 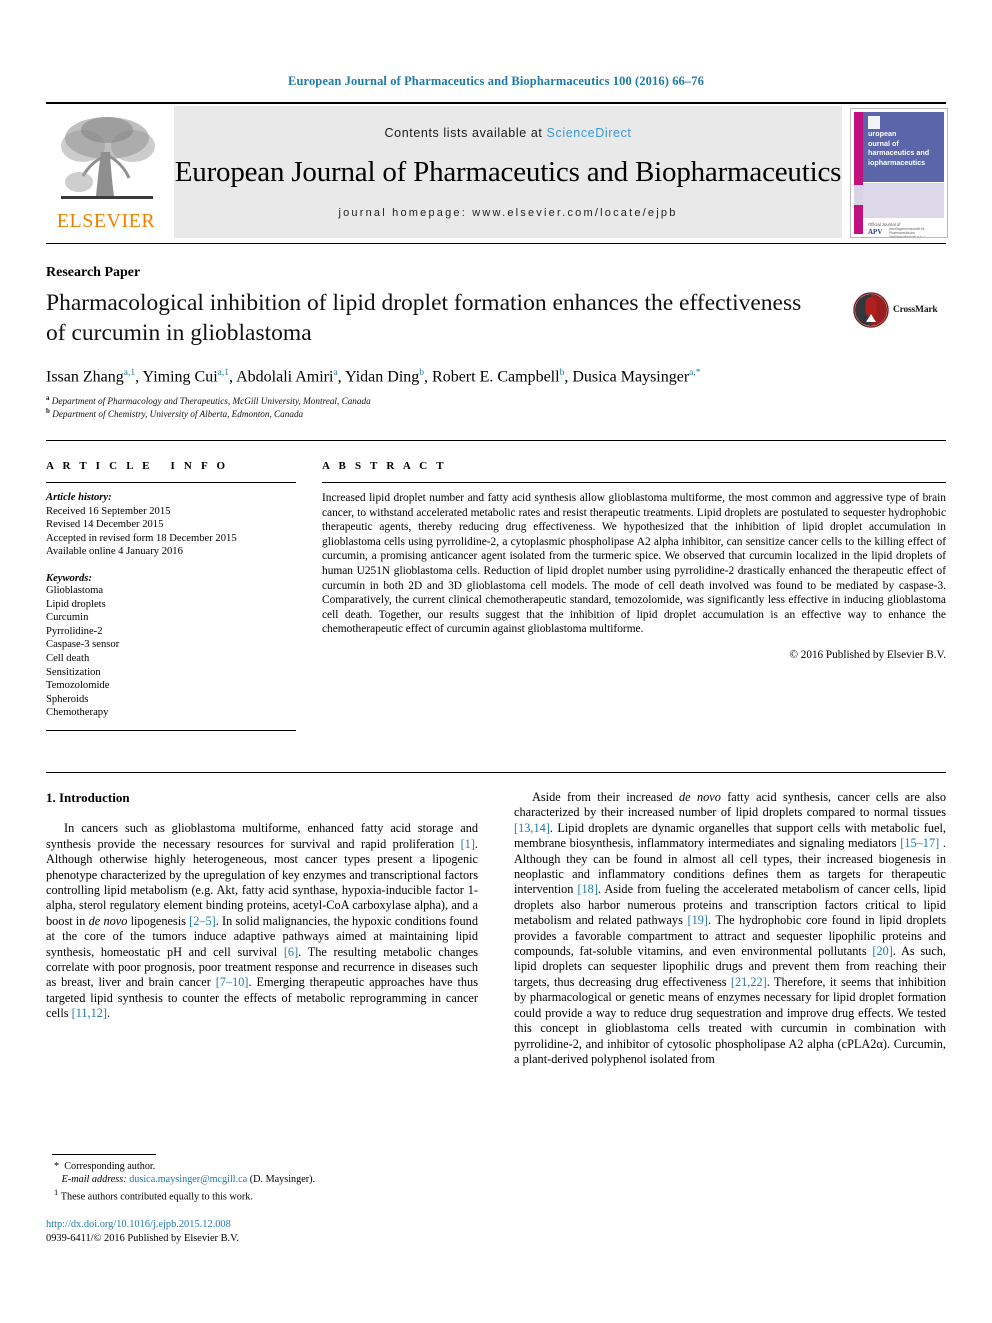 What do you see at coordinates (76, 604) in the screenshot?
I see `keyword-item: Lipid droplets` at bounding box center [76, 604].